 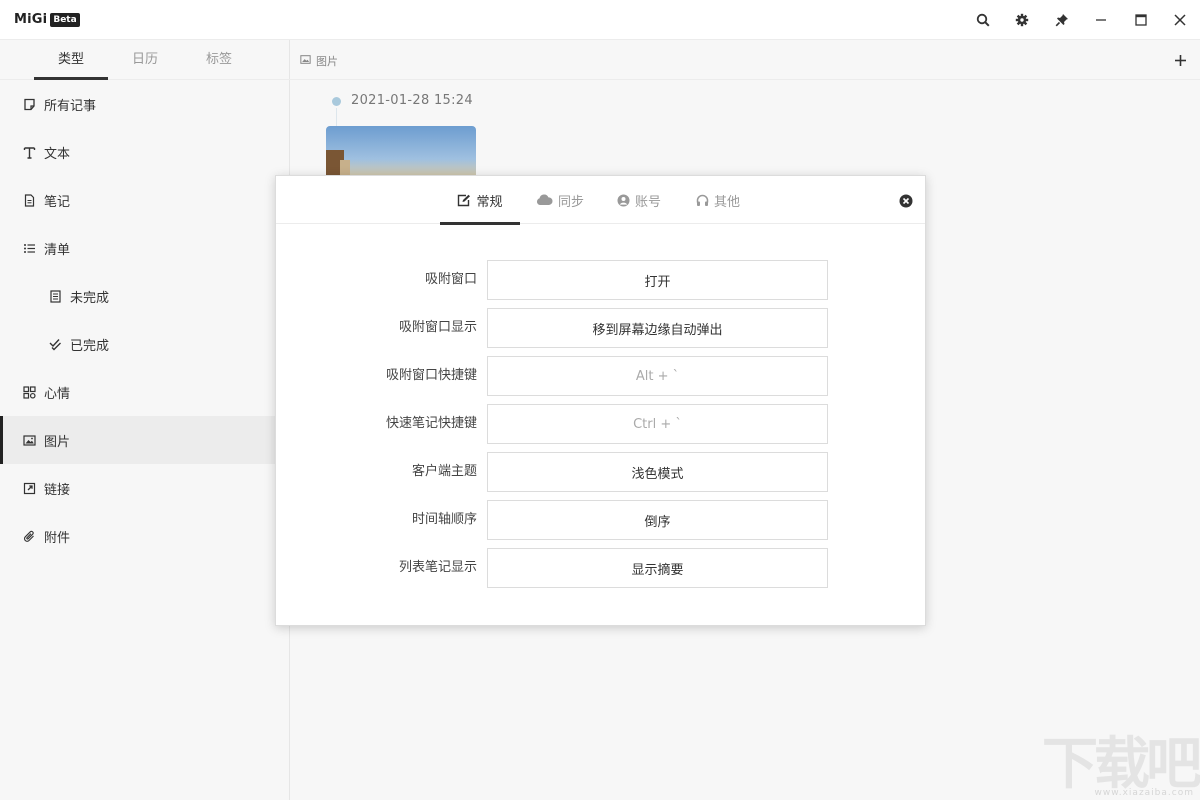 I want to click on tab-sync: 同步, so click(x=560, y=200).